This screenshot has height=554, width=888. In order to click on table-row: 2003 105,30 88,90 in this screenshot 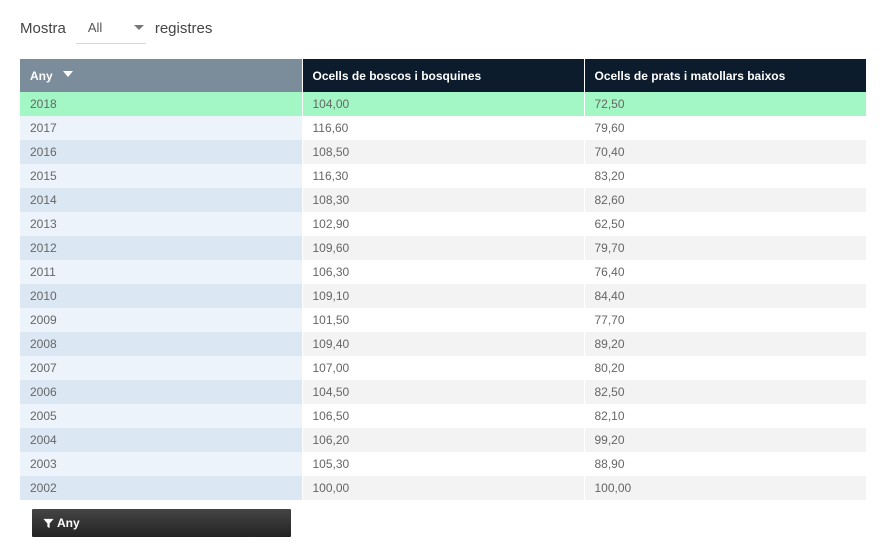, I will do `click(443, 464)`.